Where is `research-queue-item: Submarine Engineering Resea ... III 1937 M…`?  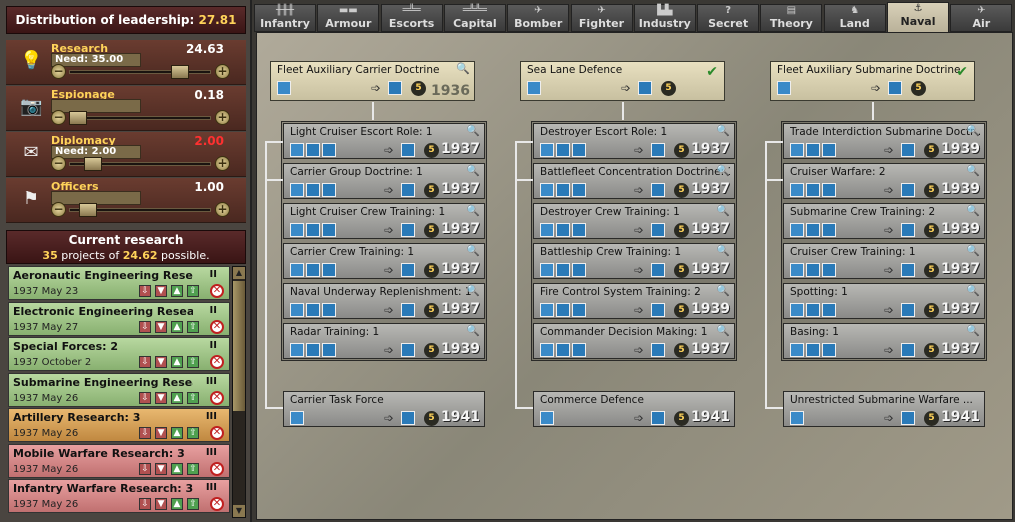
research-queue-item: Submarine Engineering Resea ... III 1937 M… is located at coordinates (119, 389).